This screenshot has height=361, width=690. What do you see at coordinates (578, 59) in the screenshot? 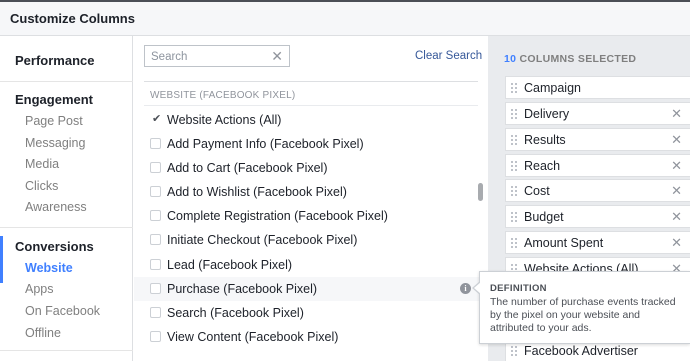
I see `selected-heading-text: COLUMNS SELECTED` at bounding box center [578, 59].